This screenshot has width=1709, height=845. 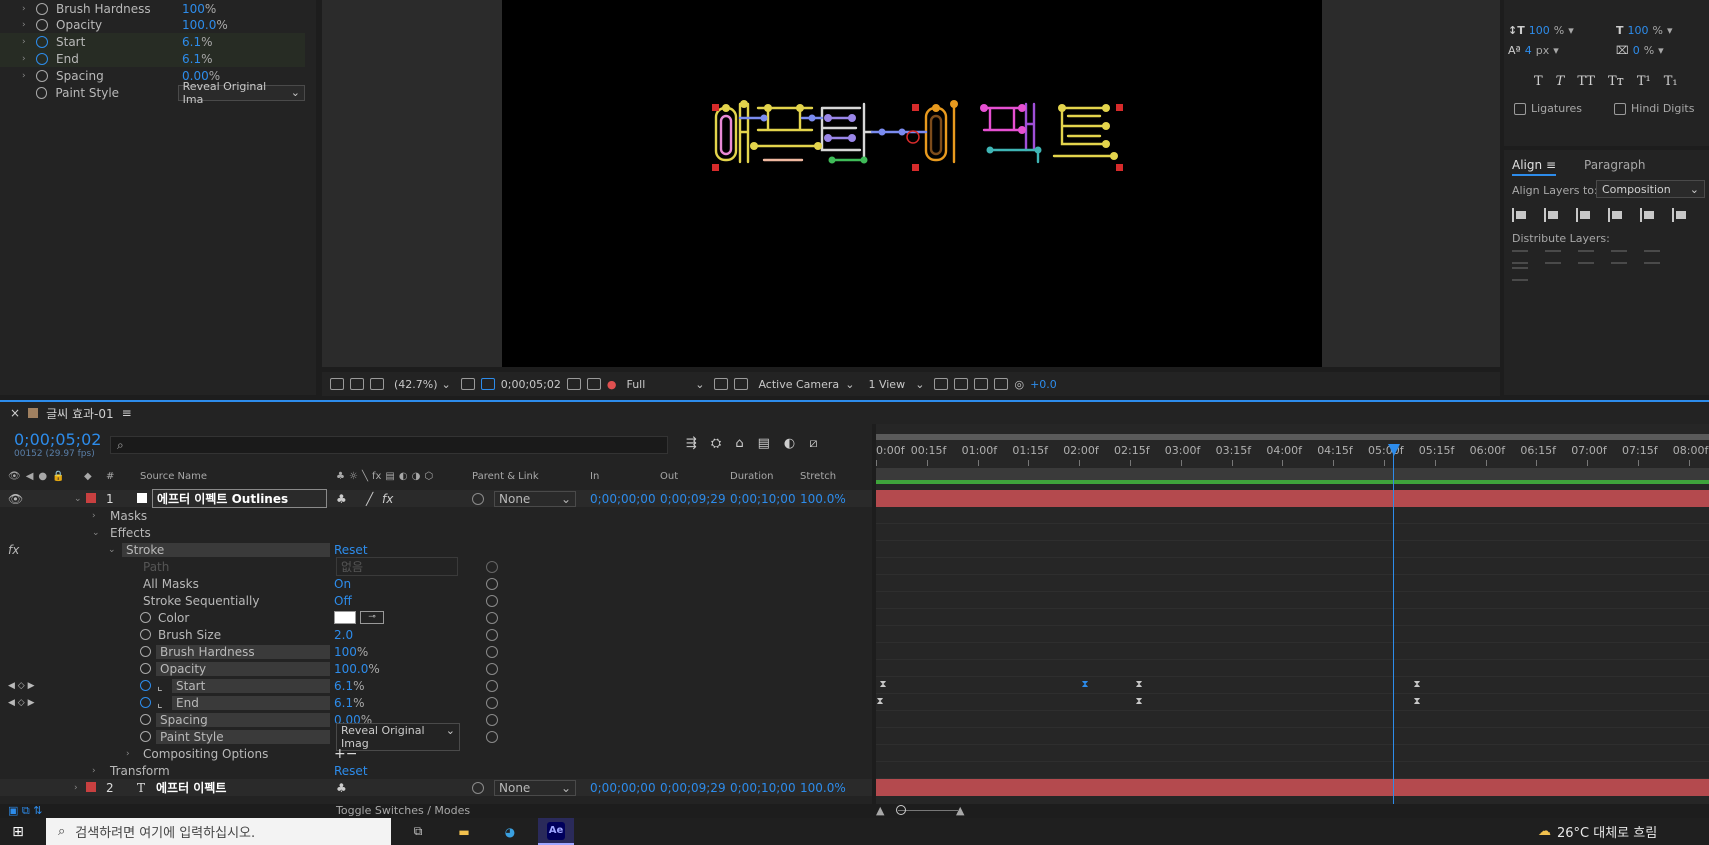 What do you see at coordinates (436, 685) in the screenshot?
I see `start-row: ◀ ◇ ▶ ⌞ Start 6.1%` at bounding box center [436, 685].